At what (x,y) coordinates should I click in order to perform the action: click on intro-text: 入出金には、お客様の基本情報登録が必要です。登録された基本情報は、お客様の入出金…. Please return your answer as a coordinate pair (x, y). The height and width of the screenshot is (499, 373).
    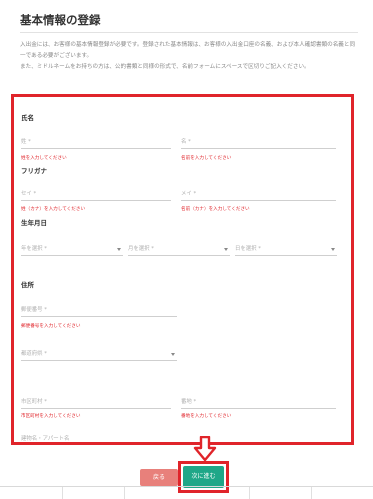
    Looking at the image, I should click on (190, 56).